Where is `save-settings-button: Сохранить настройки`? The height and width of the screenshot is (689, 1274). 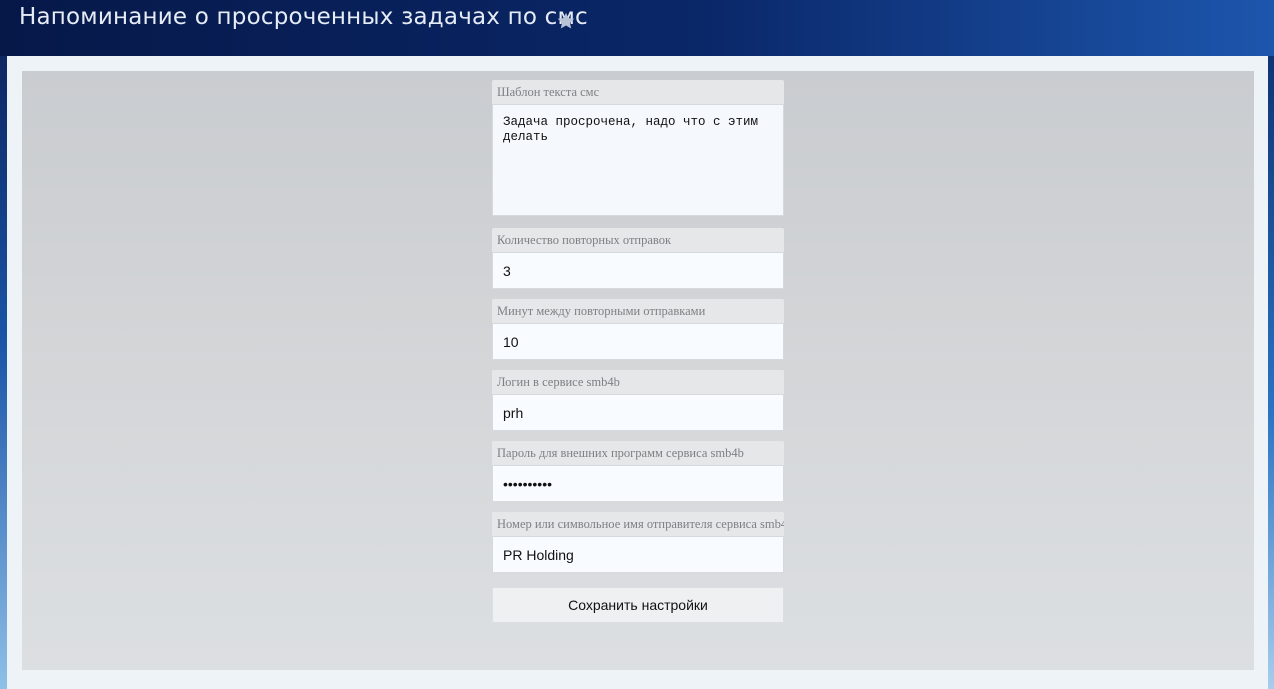
save-settings-button: Сохранить настройки is located at coordinates (638, 605).